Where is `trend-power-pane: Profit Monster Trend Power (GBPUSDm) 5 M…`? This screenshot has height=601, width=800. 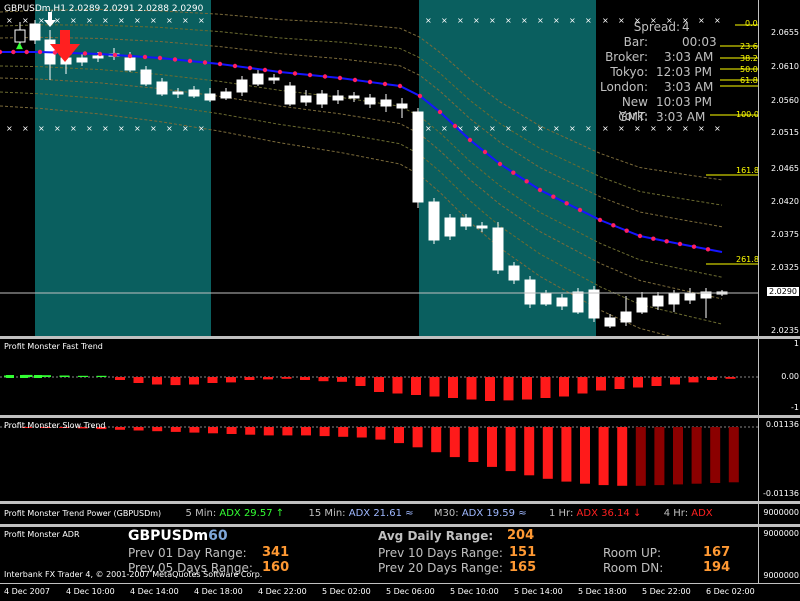 trend-power-pane: Profit Monster Trend Power (GBPUSDm) 5 M… is located at coordinates (379, 514).